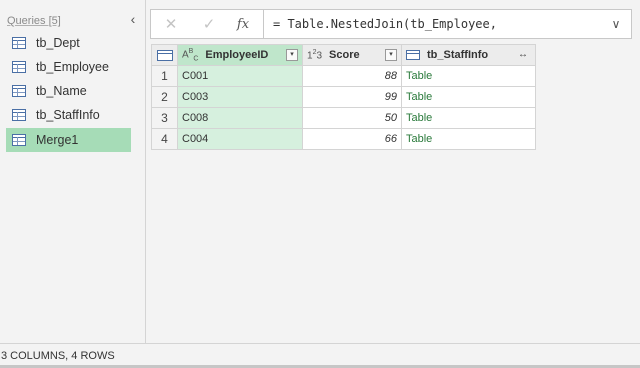  I want to click on column-header-tb-staffinfo: tb_StaffInfo ↔, so click(468, 55).